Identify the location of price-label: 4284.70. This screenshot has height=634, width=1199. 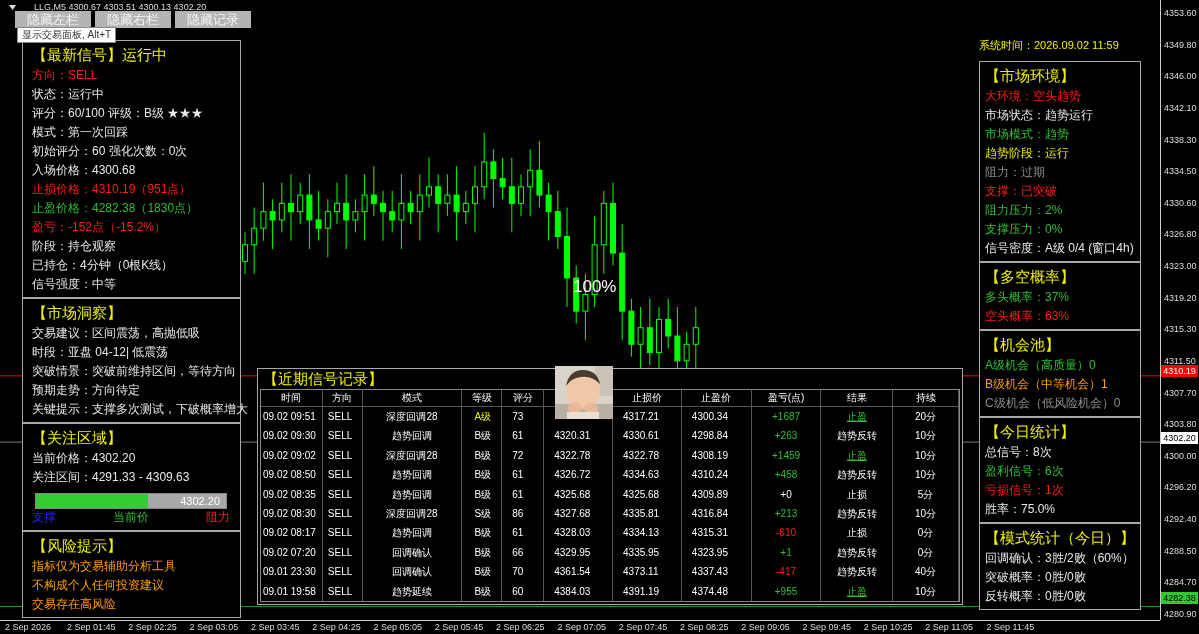
(1180, 582).